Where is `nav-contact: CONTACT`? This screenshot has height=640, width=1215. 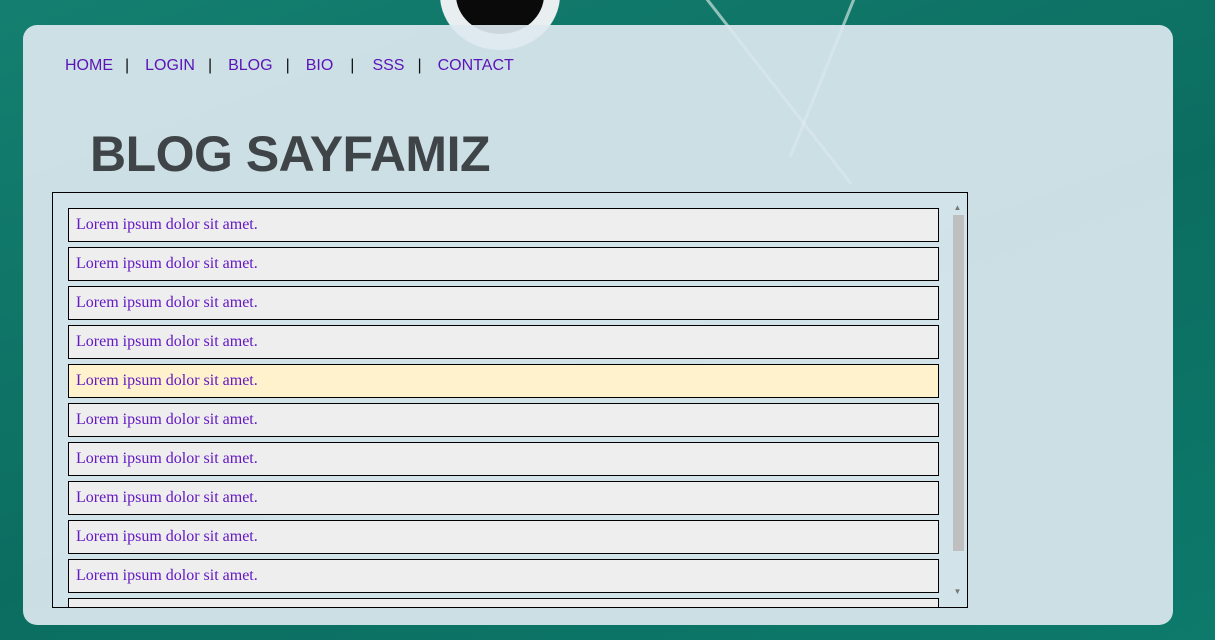 nav-contact: CONTACT is located at coordinates (476, 66).